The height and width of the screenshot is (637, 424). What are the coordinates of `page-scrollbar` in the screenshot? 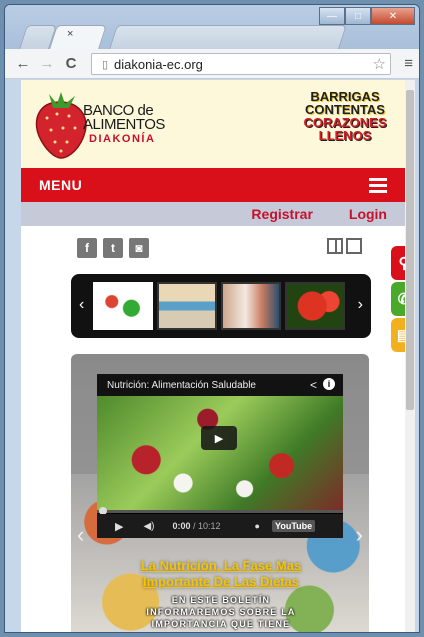 It's located at (410, 356).